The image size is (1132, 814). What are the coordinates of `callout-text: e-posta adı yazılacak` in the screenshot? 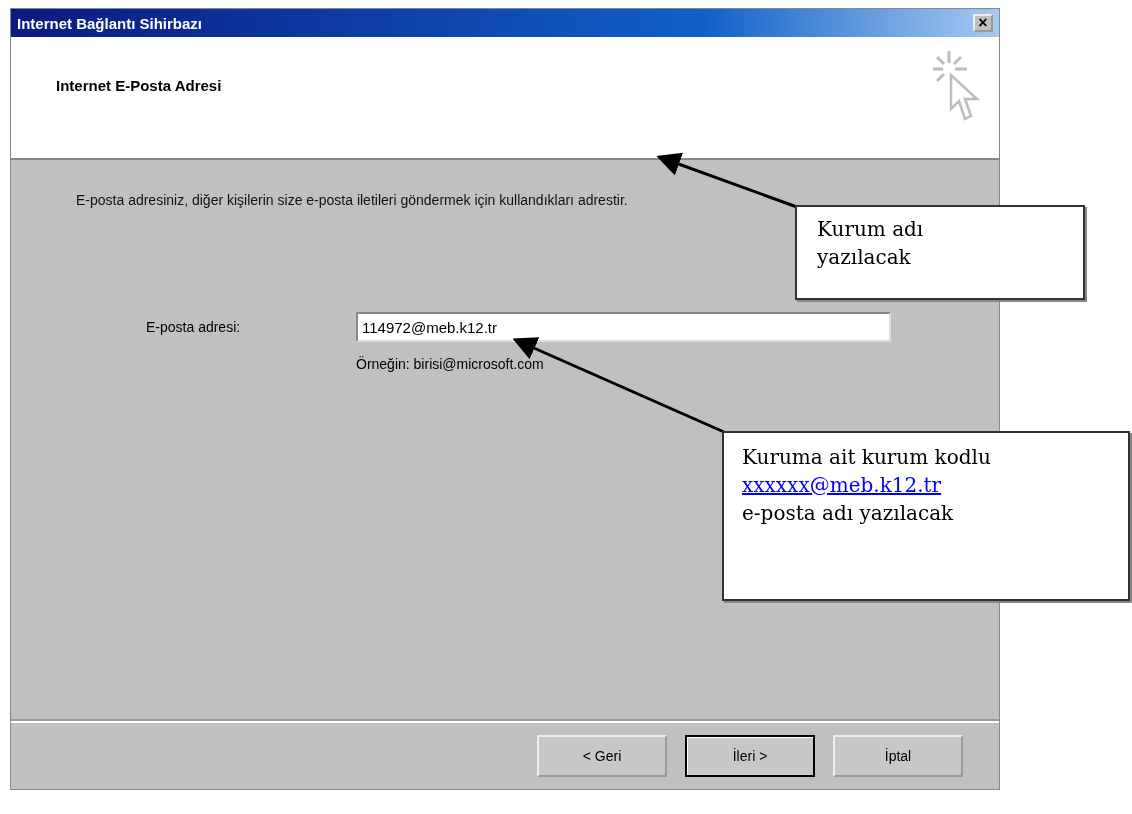 It's located at (848, 513).